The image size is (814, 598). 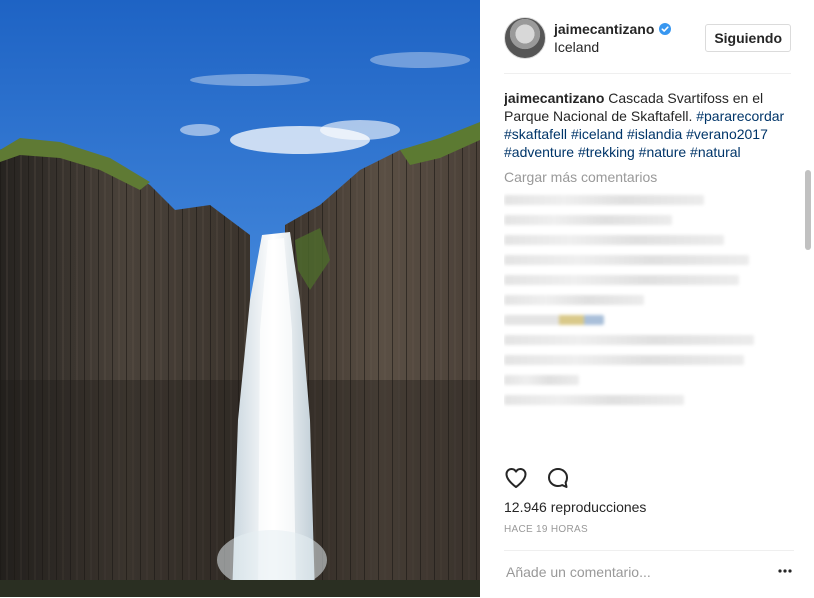 What do you see at coordinates (535, 134) in the screenshot?
I see `hashtag: #skaftafell` at bounding box center [535, 134].